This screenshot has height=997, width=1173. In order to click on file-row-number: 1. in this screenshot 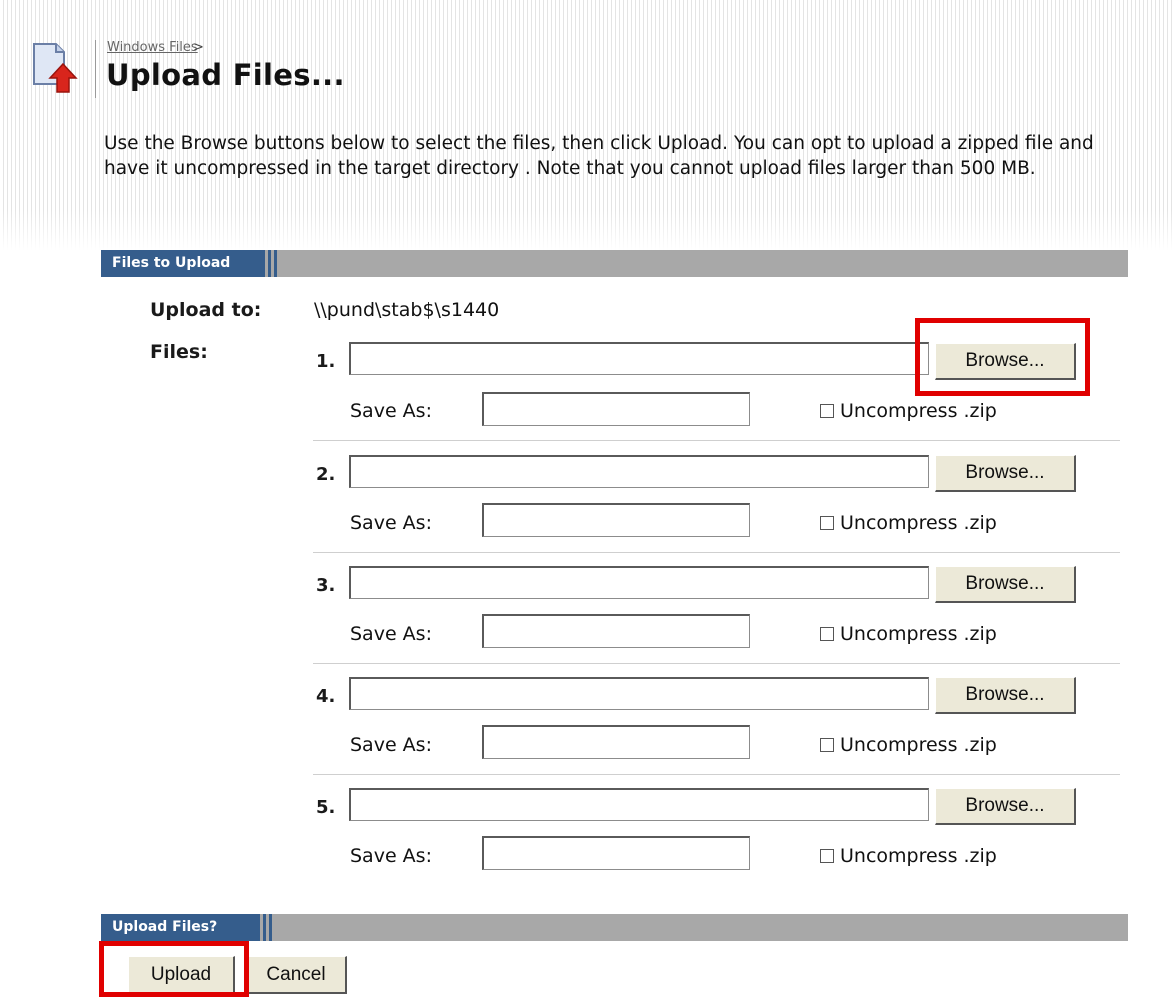, I will do `click(326, 361)`.